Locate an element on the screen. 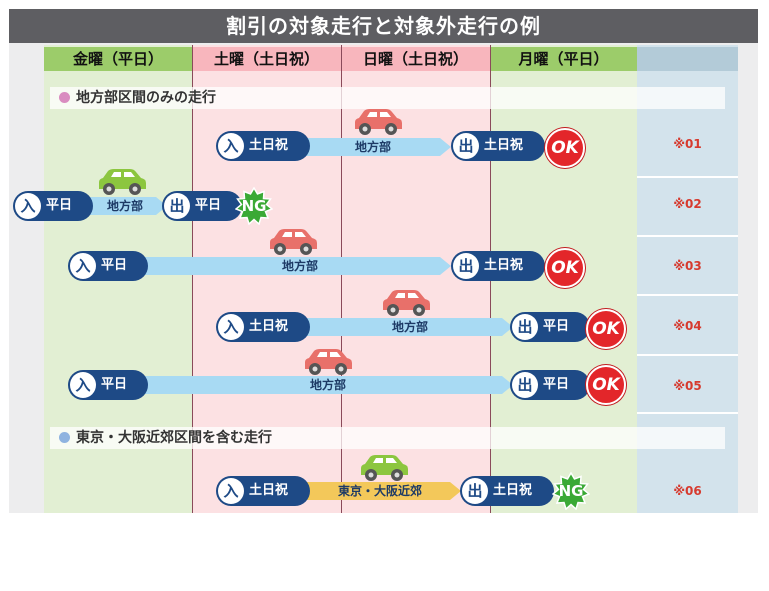  header-friday: 金曜（平日） is located at coordinates (118, 59).